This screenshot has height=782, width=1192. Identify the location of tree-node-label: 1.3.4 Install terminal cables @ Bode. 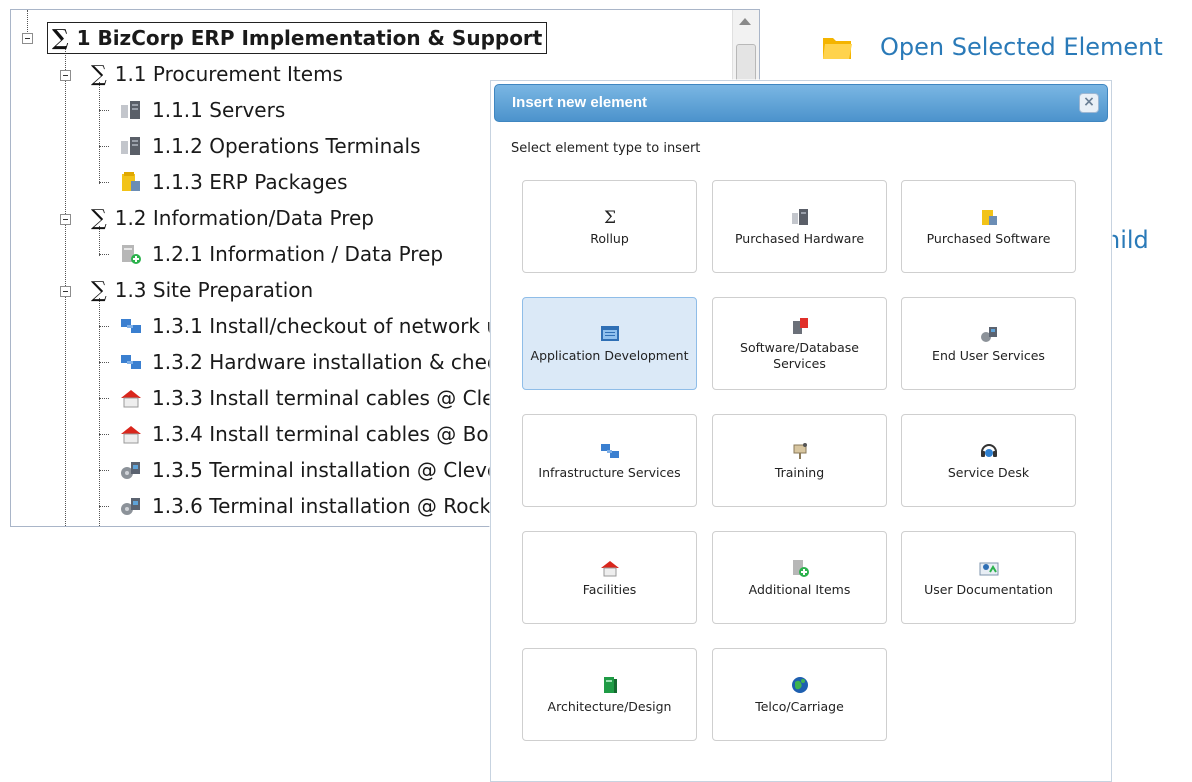
(333, 434).